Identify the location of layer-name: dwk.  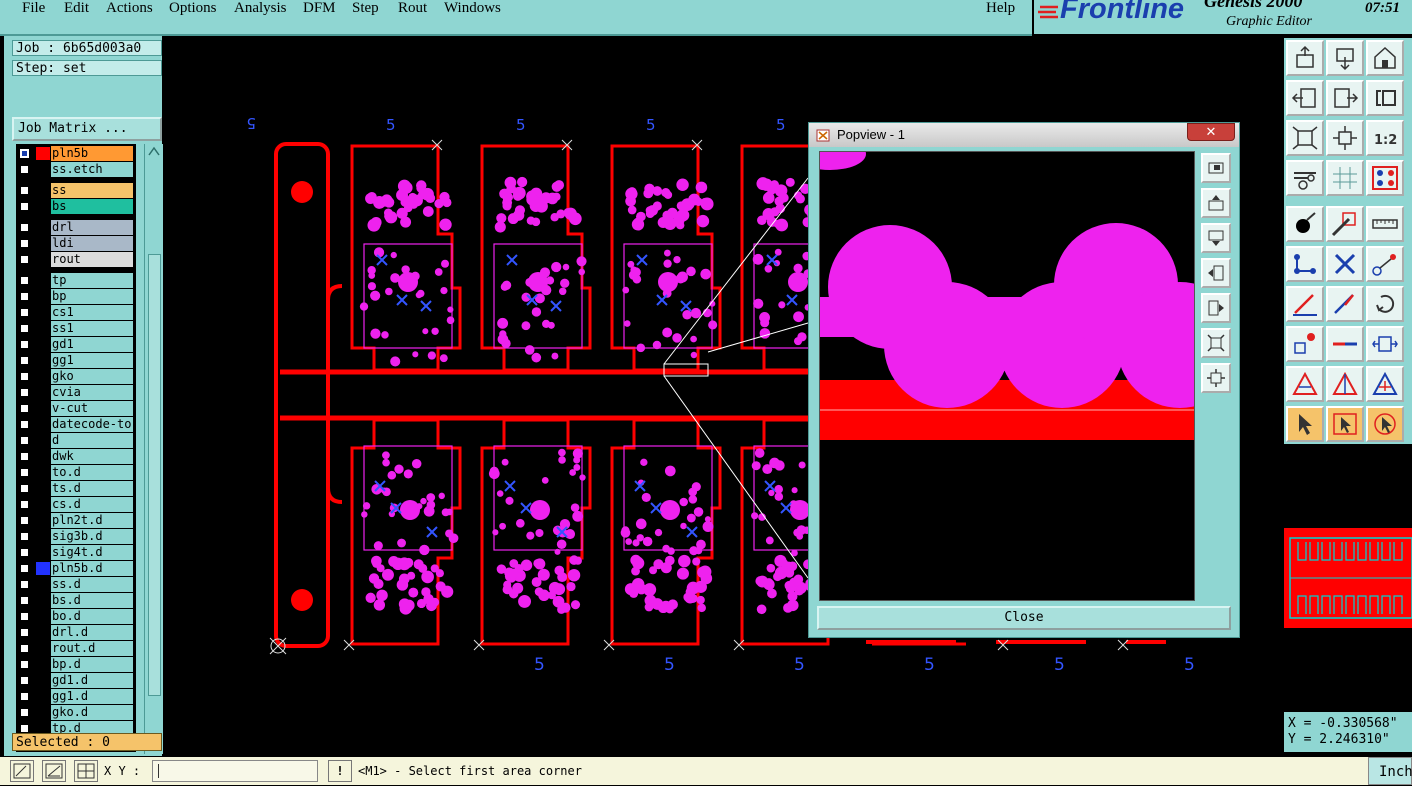
(92, 456).